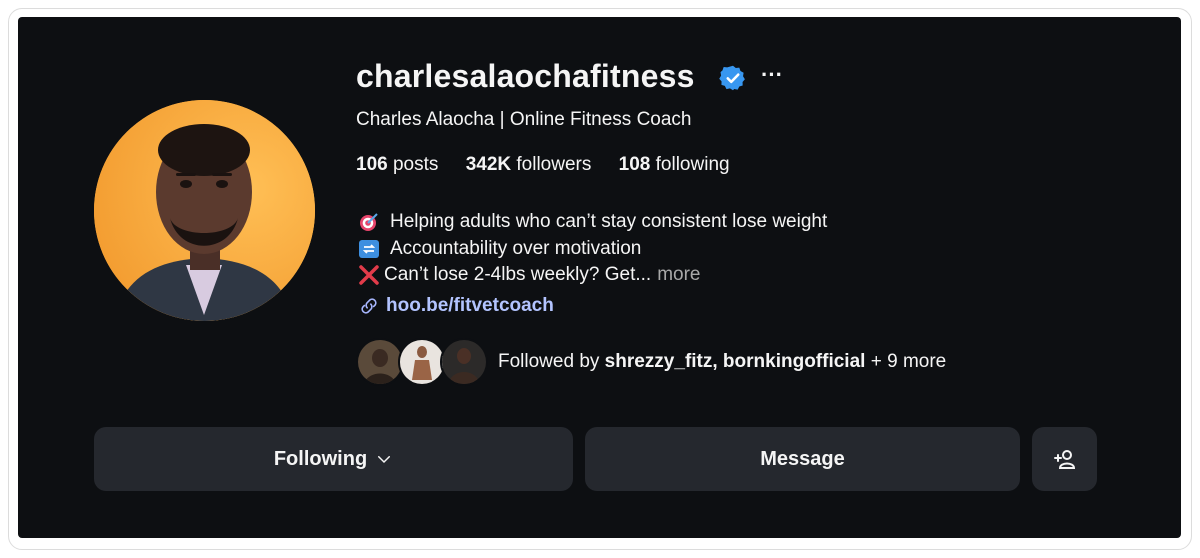 This screenshot has height=558, width=1200. I want to click on cross-mark-icon, so click(369, 275).